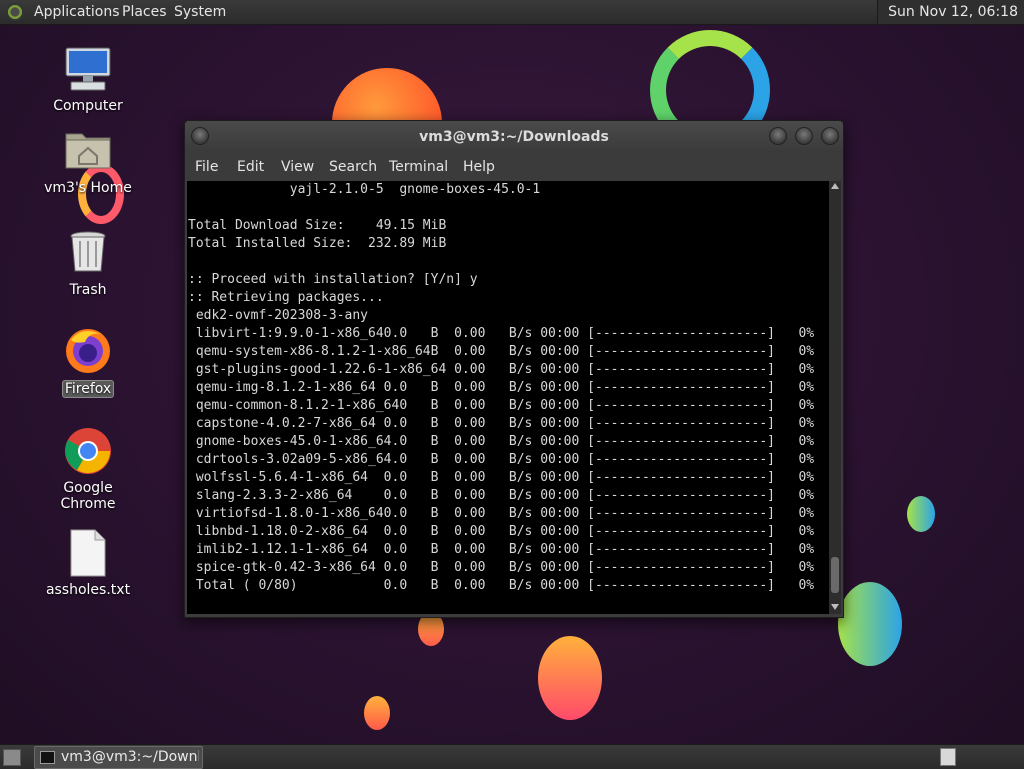 This screenshot has height=769, width=1024. Describe the element at coordinates (835, 575) in the screenshot. I see `scrollbar-thumb` at that location.